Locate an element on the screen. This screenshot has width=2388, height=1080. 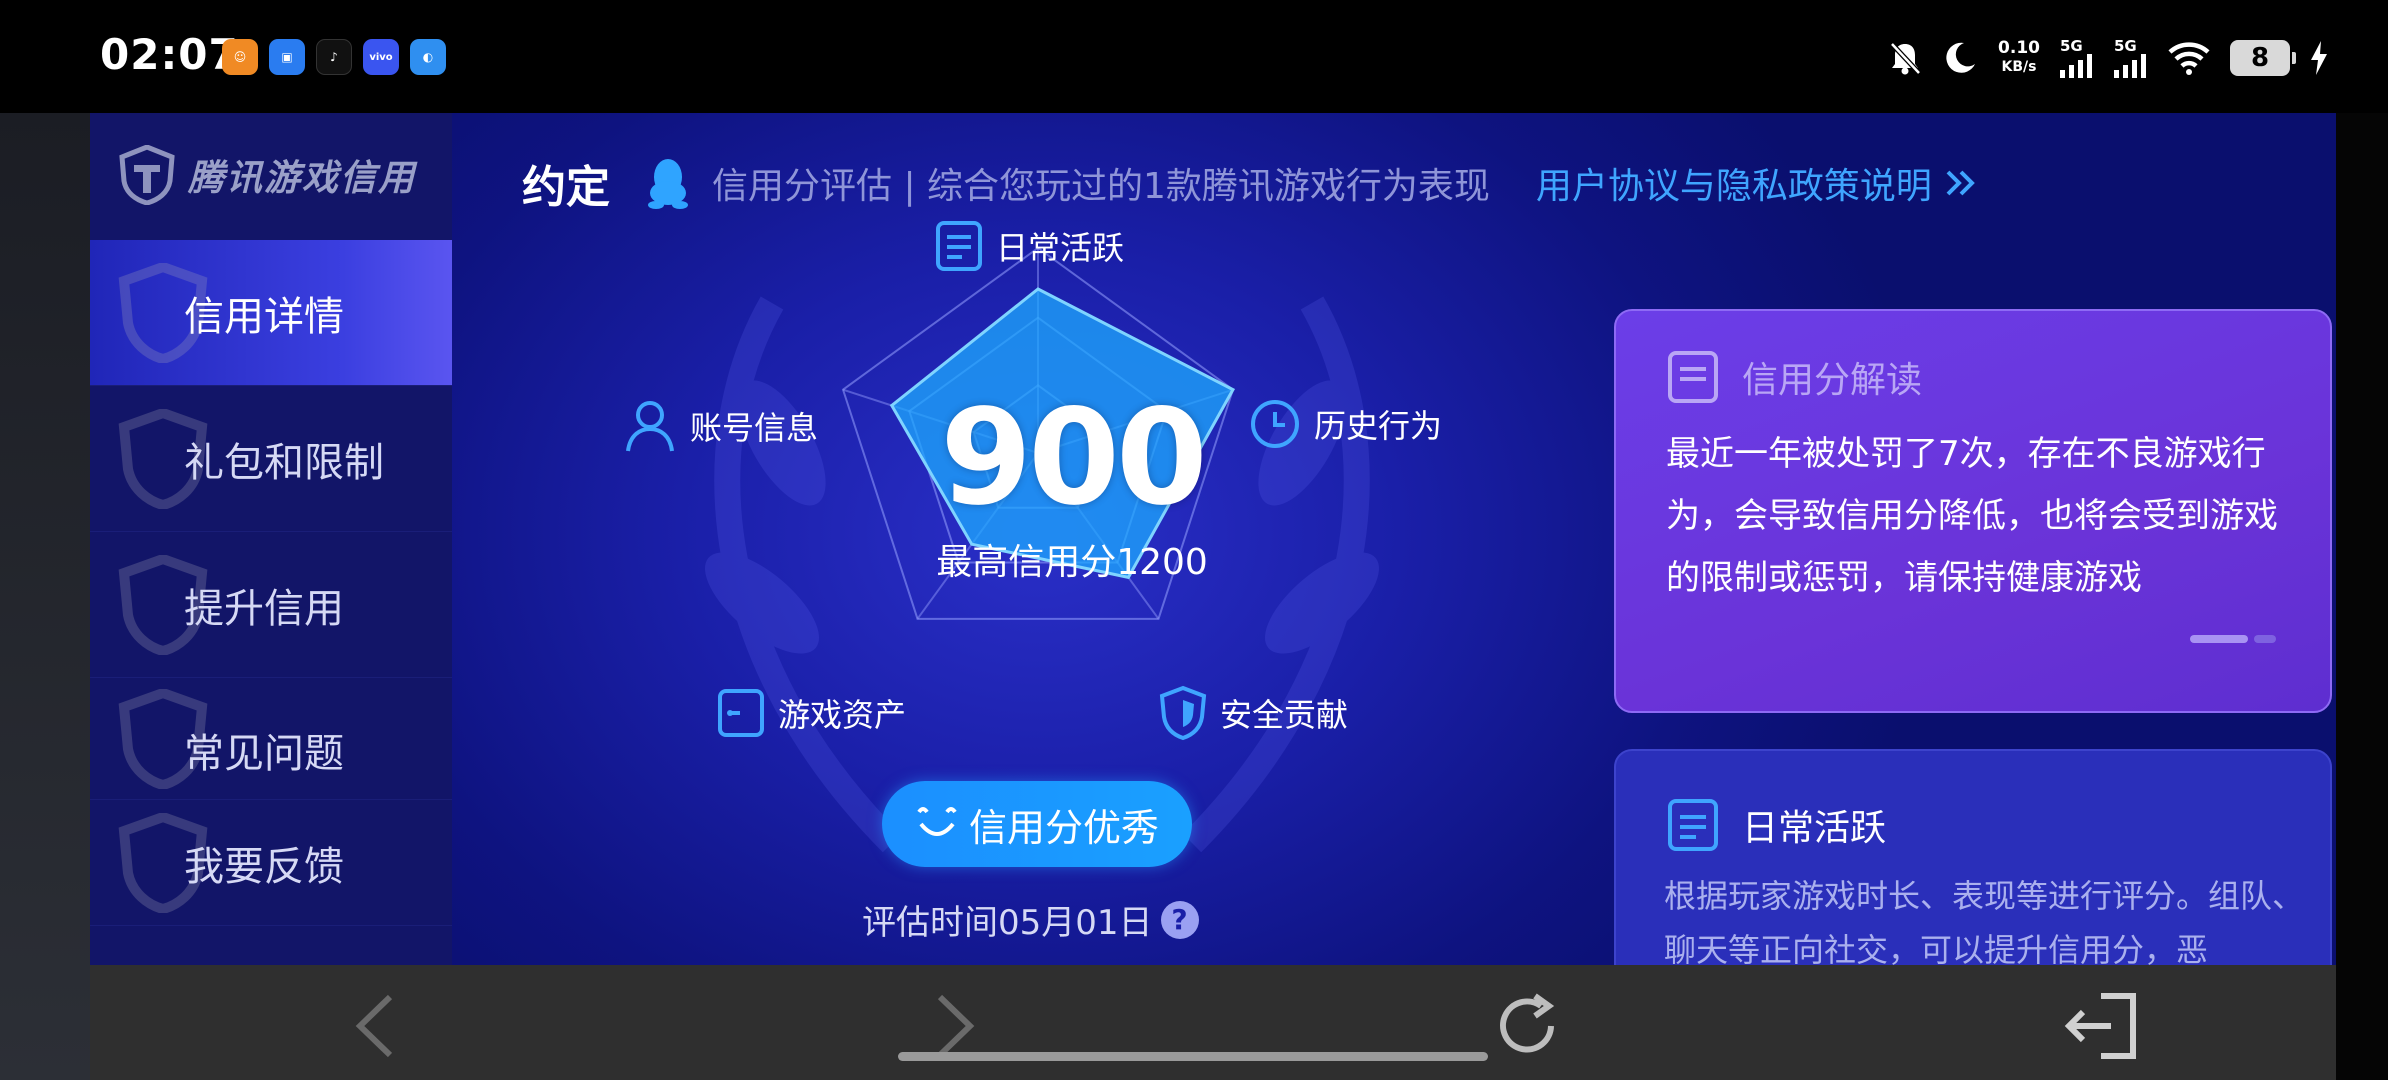
sidebar-item-label: 常见问题 is located at coordinates (264, 753).